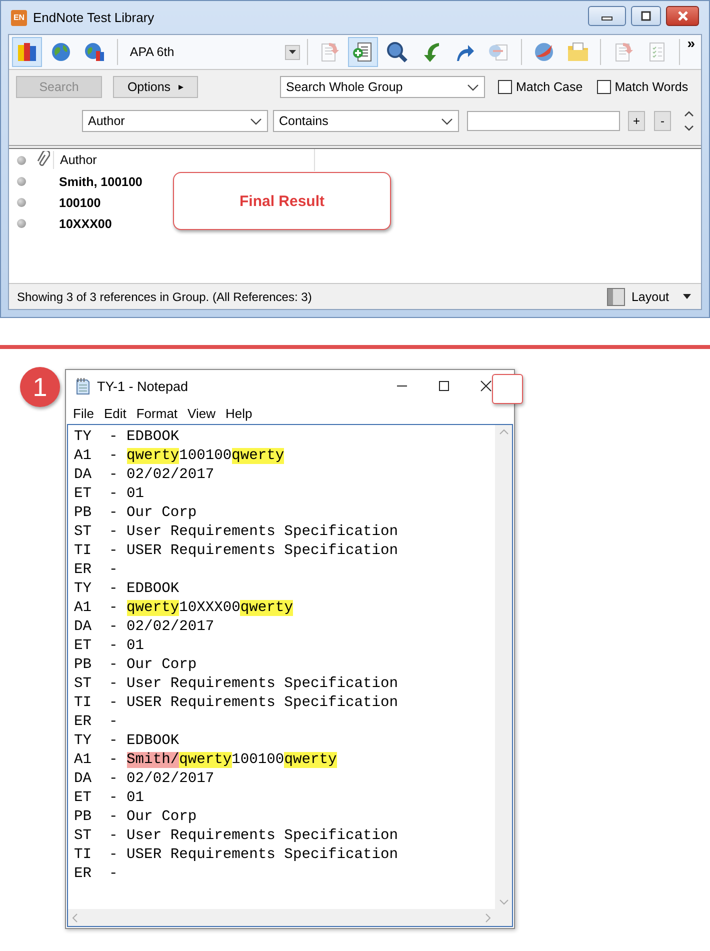 The width and height of the screenshot is (710, 951). I want to click on column-header: Author, so click(184, 160).